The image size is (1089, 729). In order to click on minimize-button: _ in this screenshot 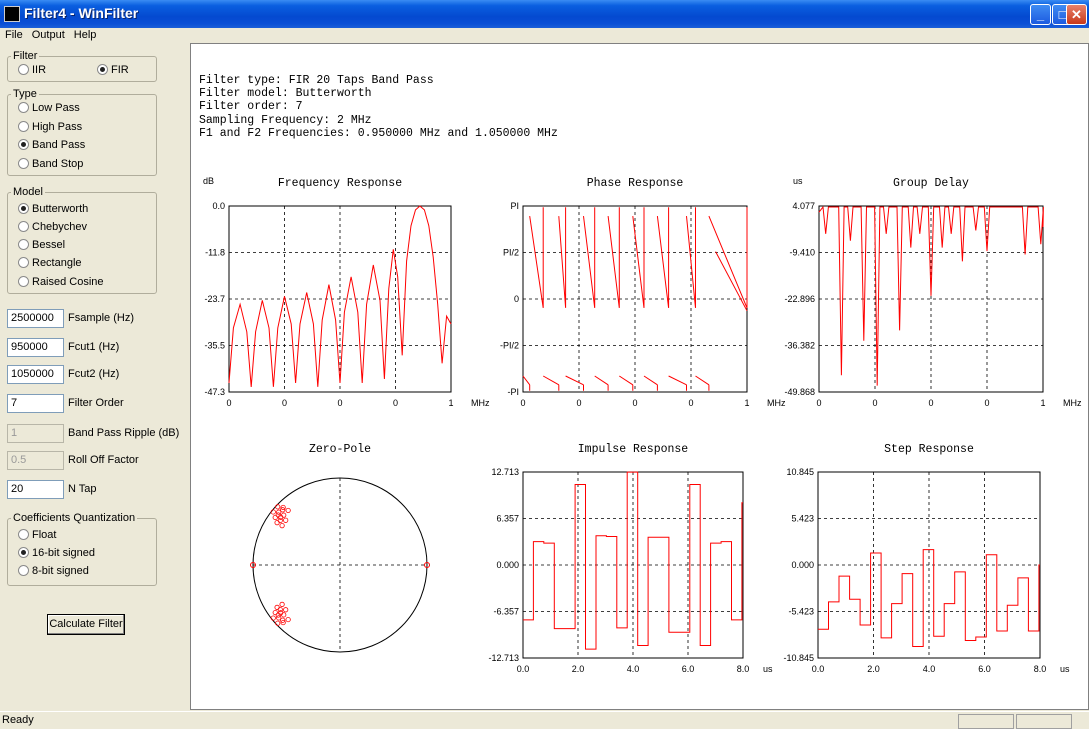, I will do `click(1040, 14)`.